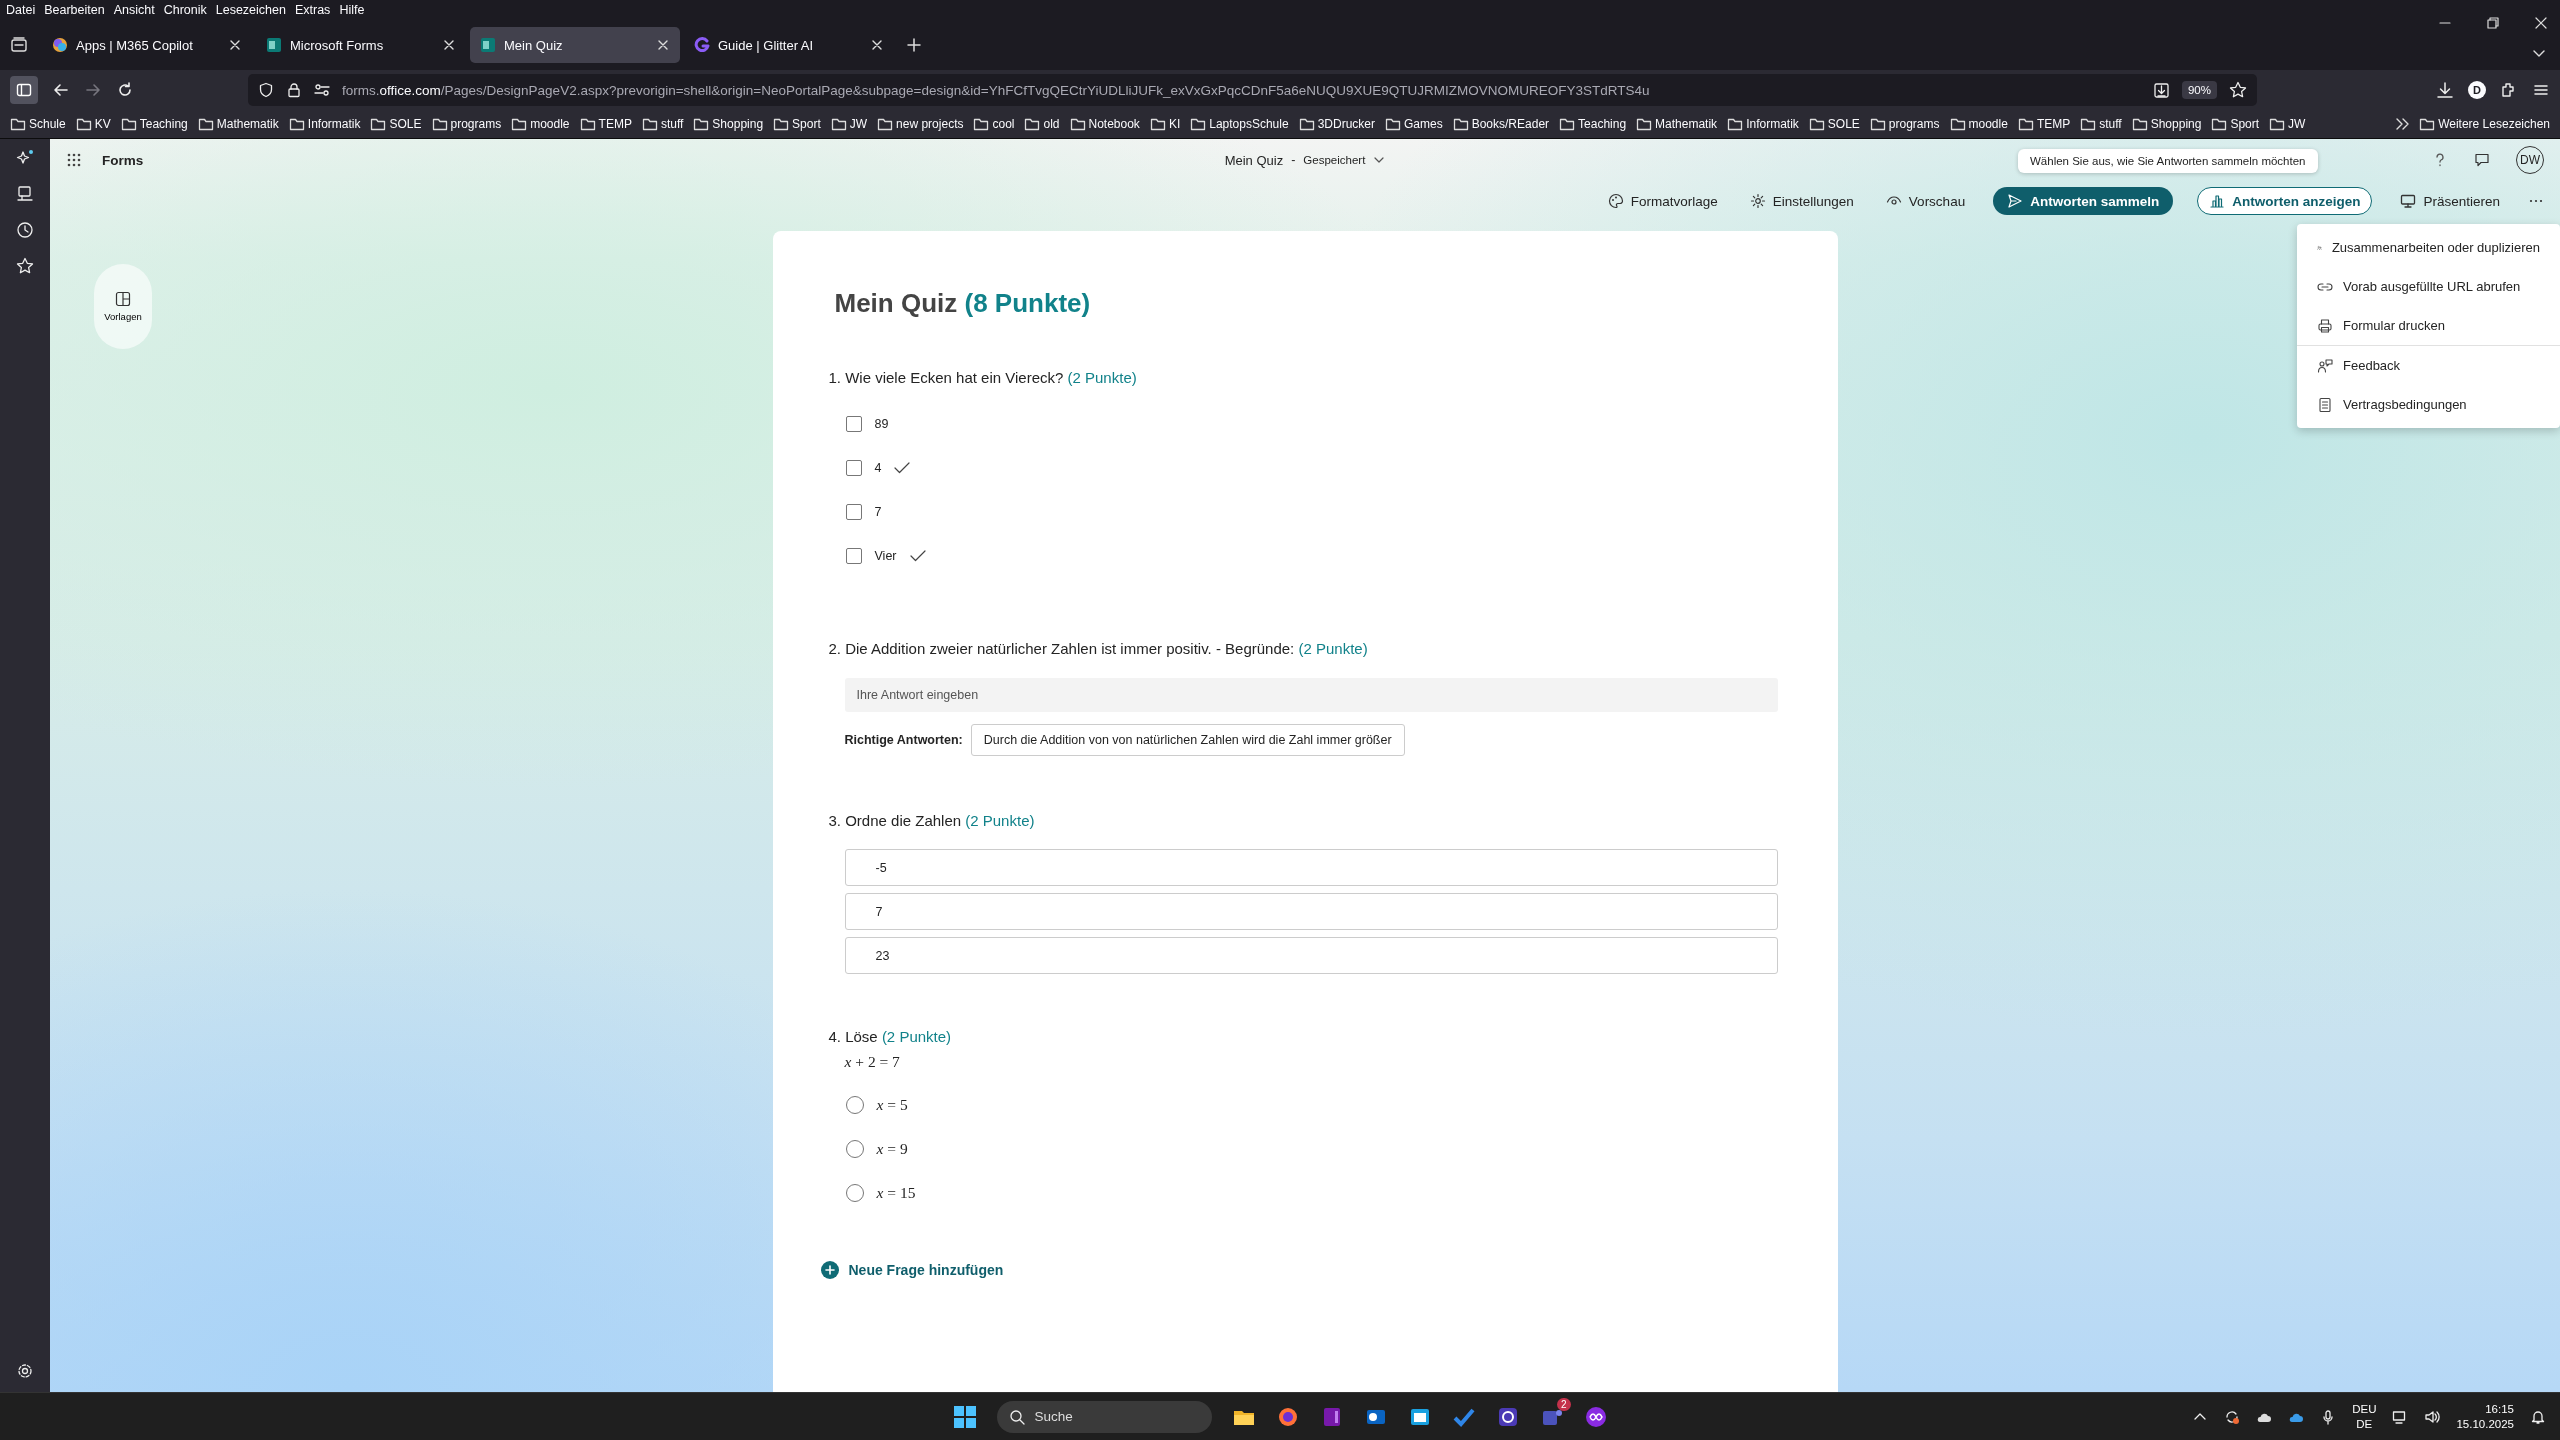  Describe the element at coordinates (93, 124) in the screenshot. I see `bookmark-item: KV` at that location.